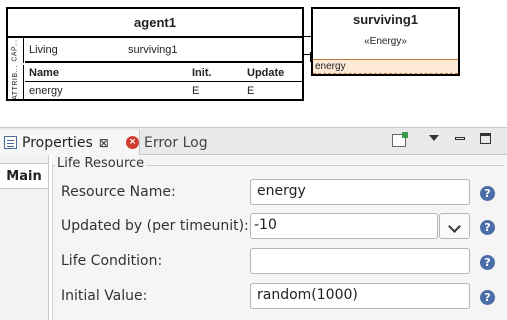 The height and width of the screenshot is (320, 507). Describe the element at coordinates (155, 226) in the screenshot. I see `updated-by-label: Updated by (per timeunit):` at that location.